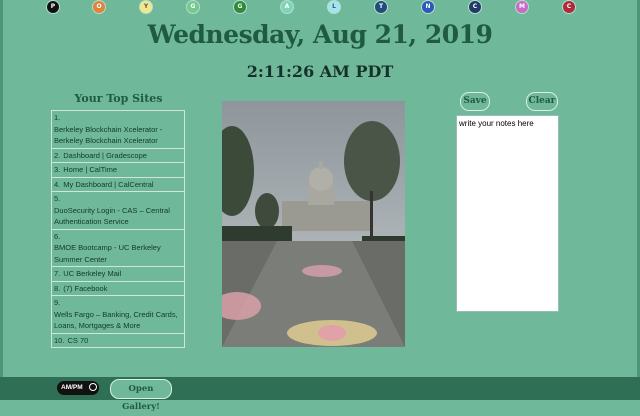 This screenshot has width=640, height=416. Describe the element at coordinates (240, 7) in the screenshot. I see `theme-dot-5: G` at that location.